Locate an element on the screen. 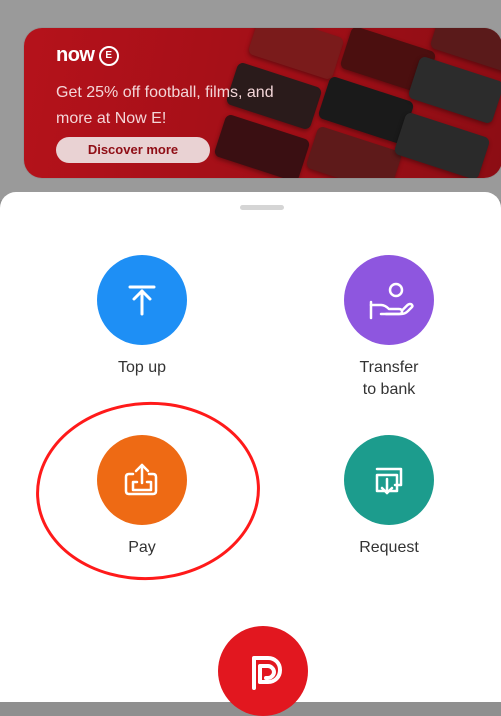  request-button is located at coordinates (389, 480).